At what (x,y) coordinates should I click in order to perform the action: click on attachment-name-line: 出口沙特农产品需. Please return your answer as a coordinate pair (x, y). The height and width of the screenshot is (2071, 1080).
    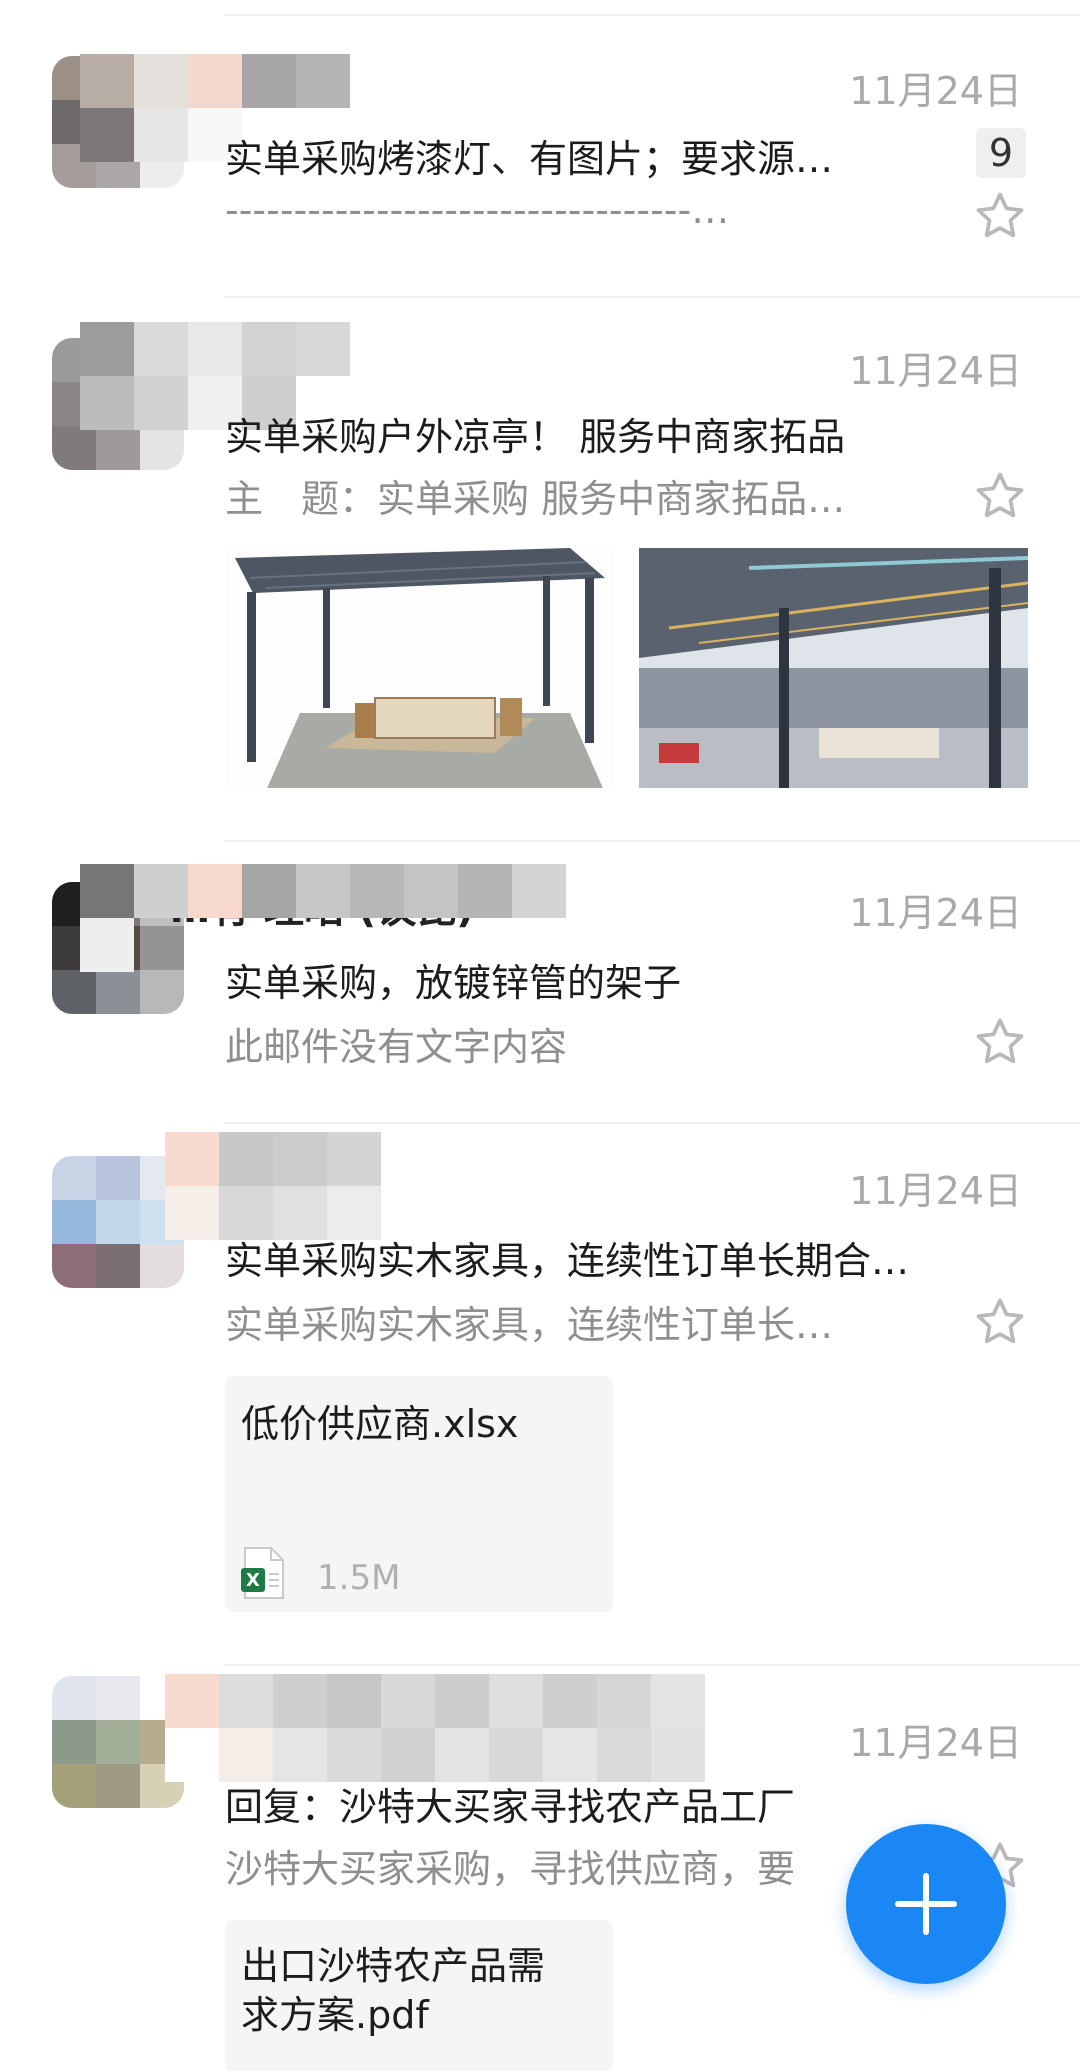
    Looking at the image, I should click on (393, 1966).